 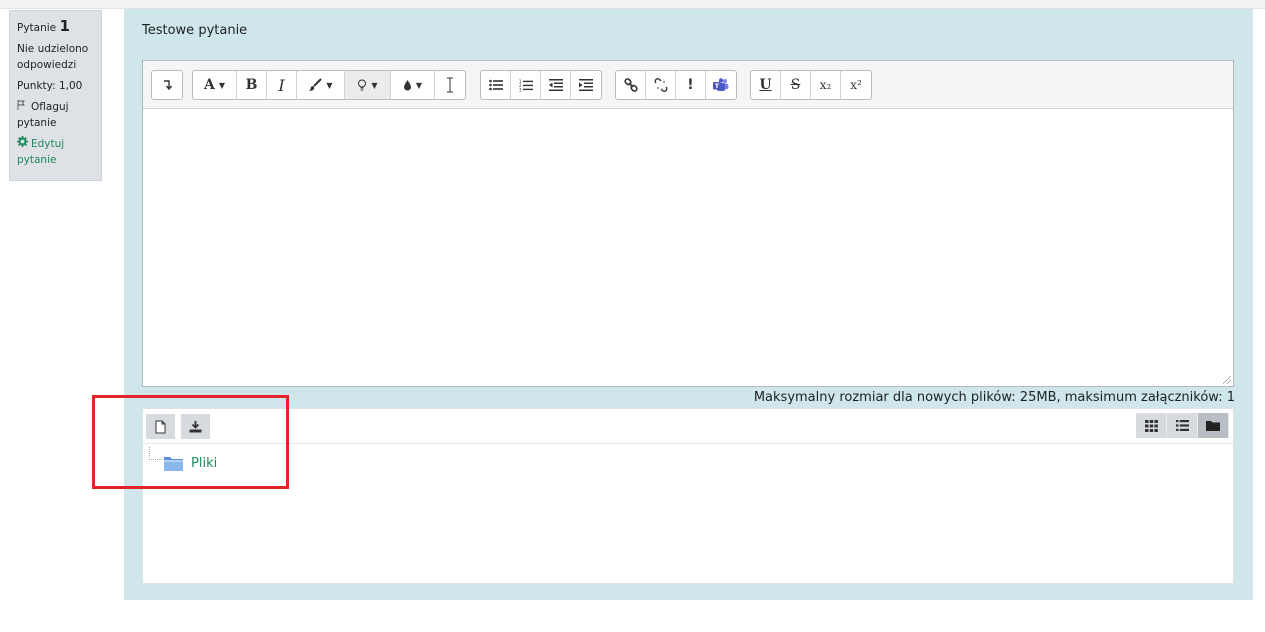 I want to click on teams-icon: T, so click(x=721, y=84).